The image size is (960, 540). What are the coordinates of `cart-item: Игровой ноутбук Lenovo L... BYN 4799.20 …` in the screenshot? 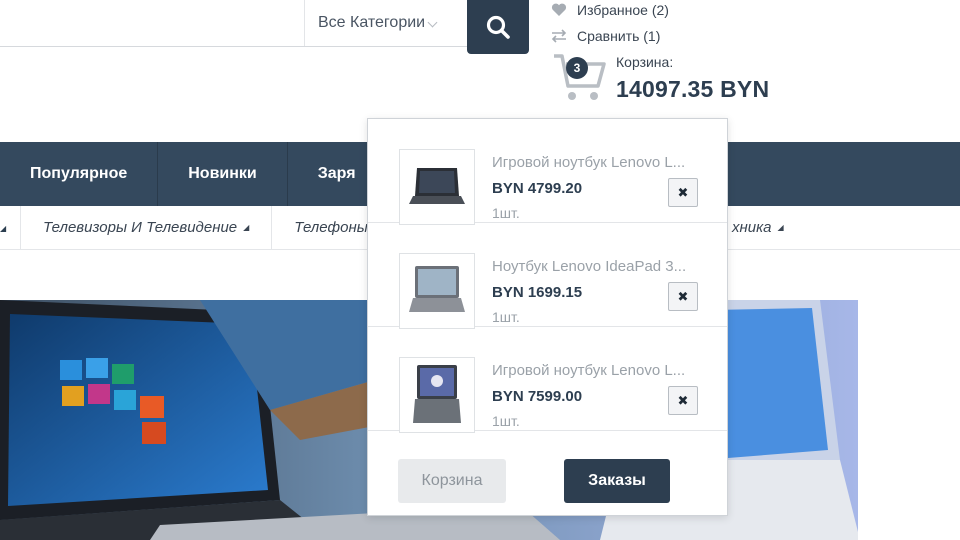 It's located at (547, 172).